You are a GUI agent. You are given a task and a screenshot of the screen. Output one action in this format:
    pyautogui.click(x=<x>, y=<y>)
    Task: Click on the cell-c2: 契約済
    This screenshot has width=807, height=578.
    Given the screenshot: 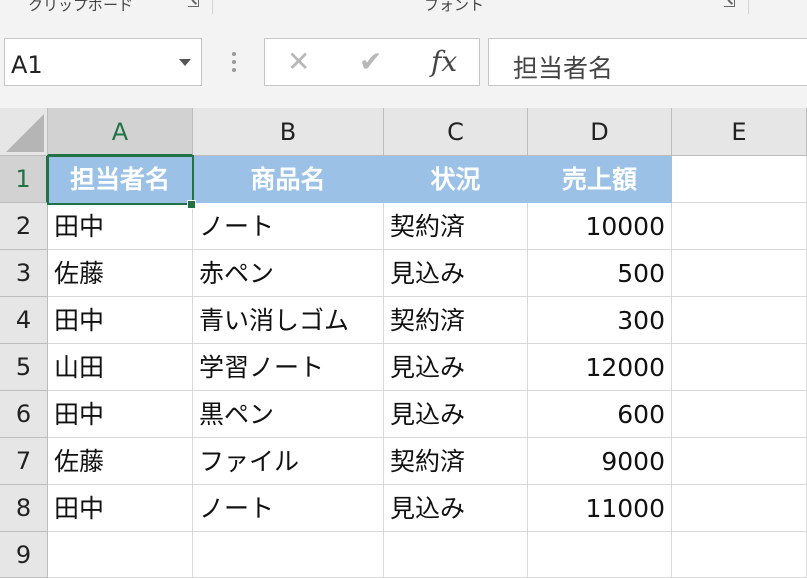 What is the action you would take?
    pyautogui.click(x=456, y=226)
    